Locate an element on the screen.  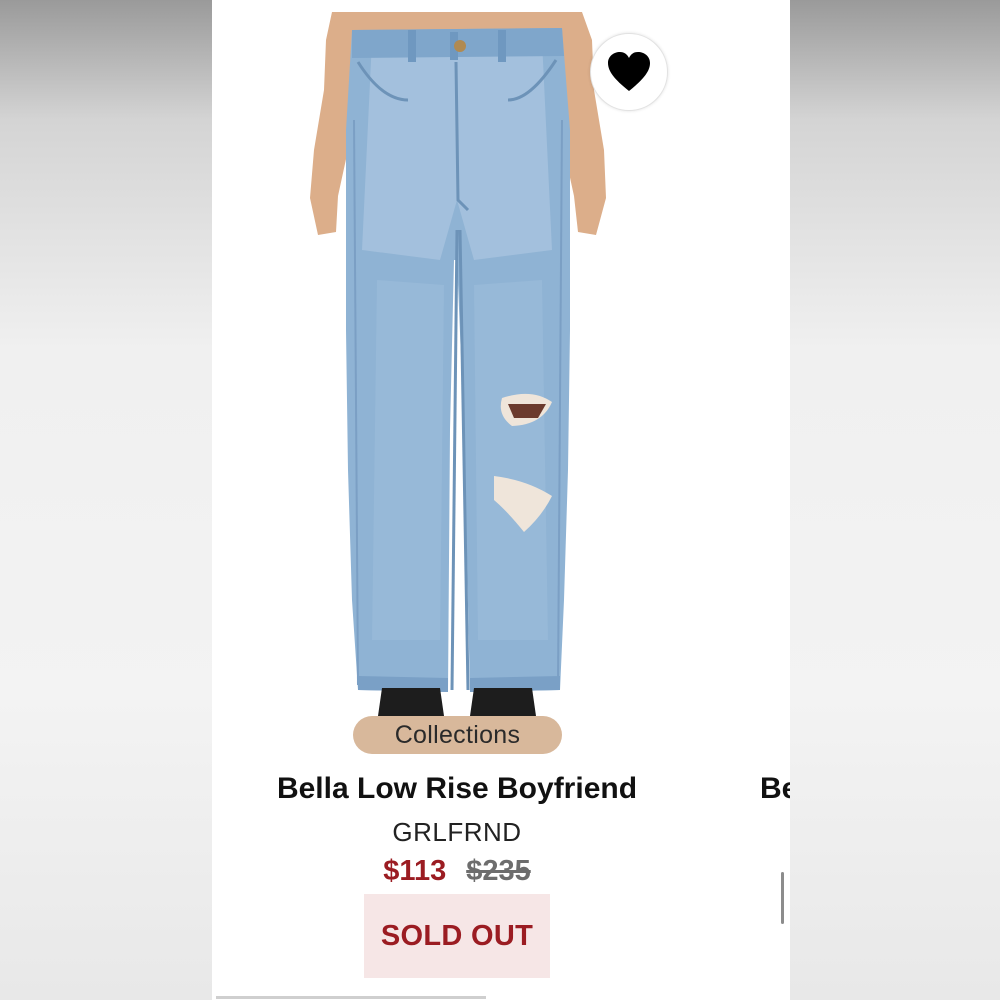
sold-out-button: SOLD OUT is located at coordinates (457, 936).